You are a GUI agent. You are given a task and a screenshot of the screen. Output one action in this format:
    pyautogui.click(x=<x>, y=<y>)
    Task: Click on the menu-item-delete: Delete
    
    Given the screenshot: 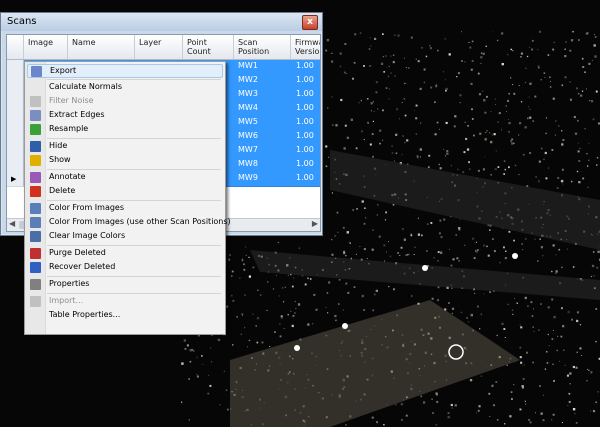 What is the action you would take?
    pyautogui.click(x=125, y=192)
    